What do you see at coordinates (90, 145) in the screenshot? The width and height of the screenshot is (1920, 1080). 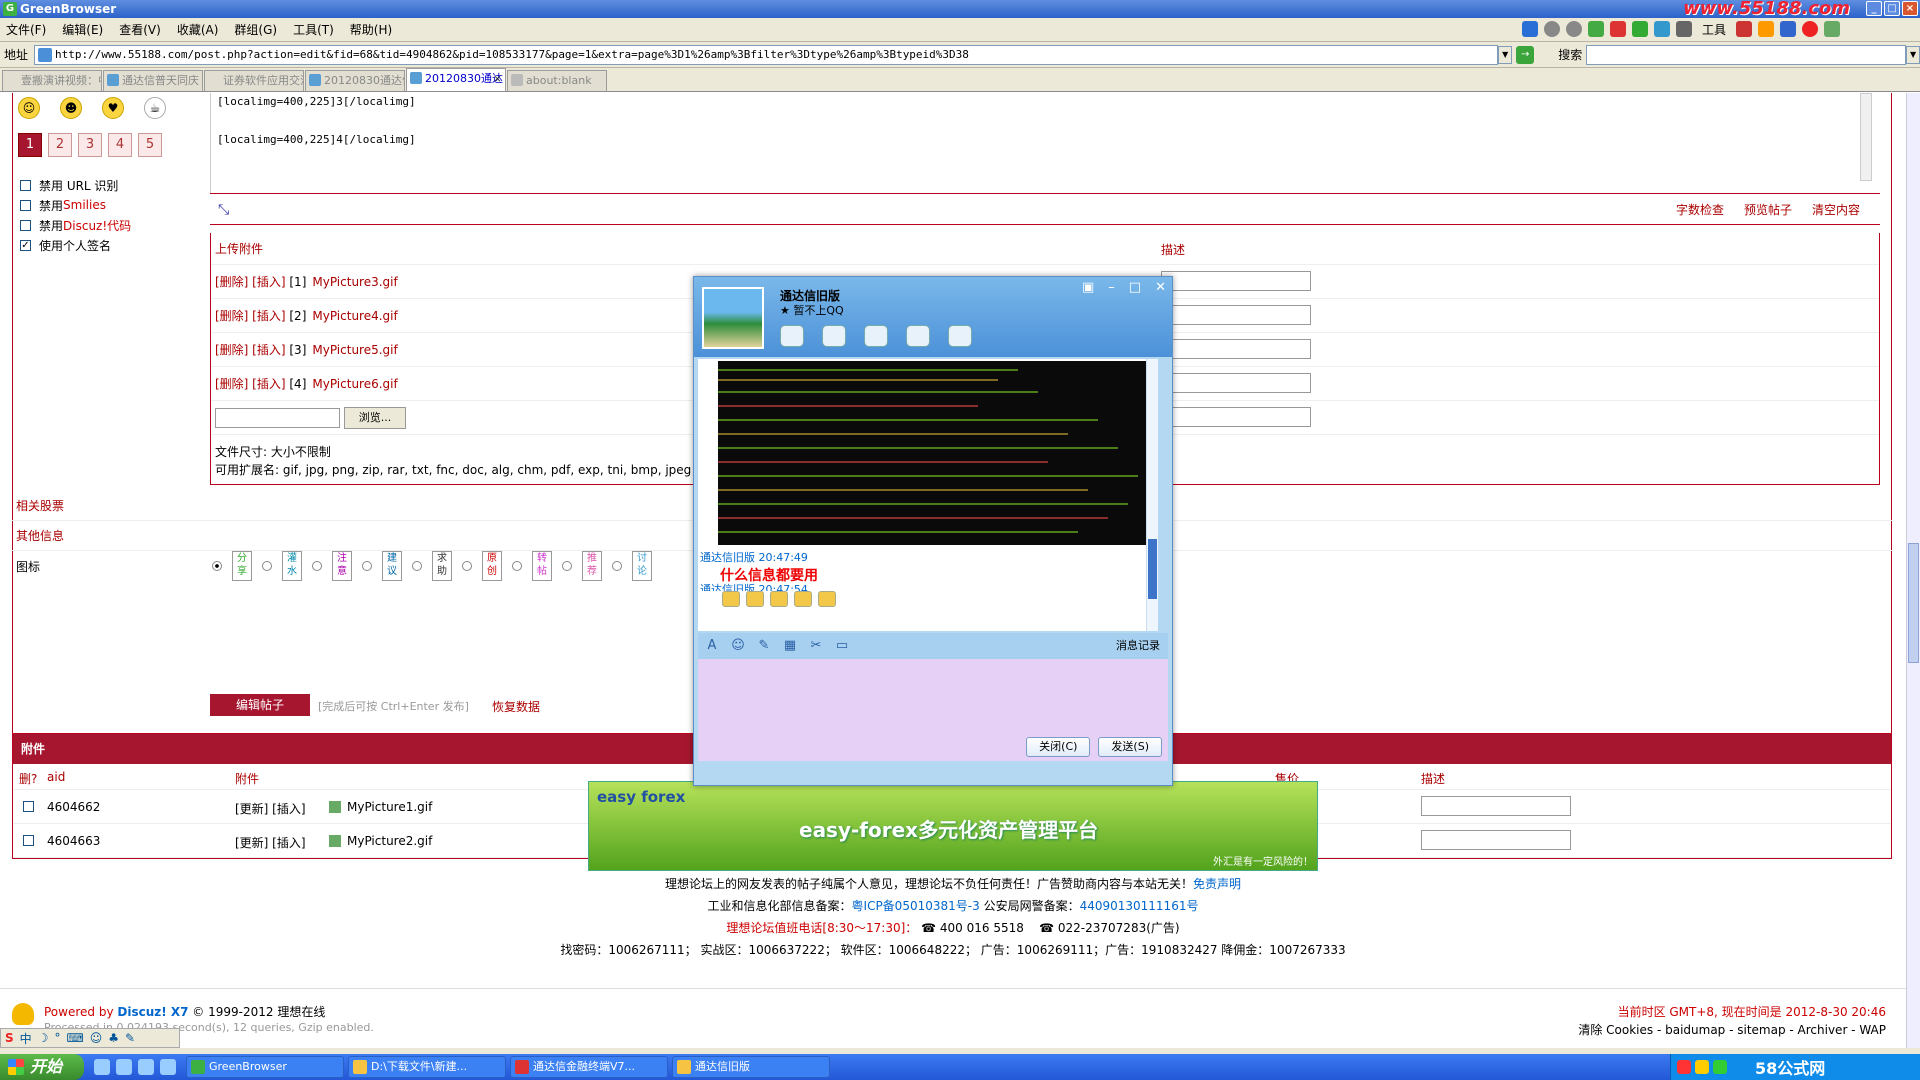 I see `pager-3: 3` at bounding box center [90, 145].